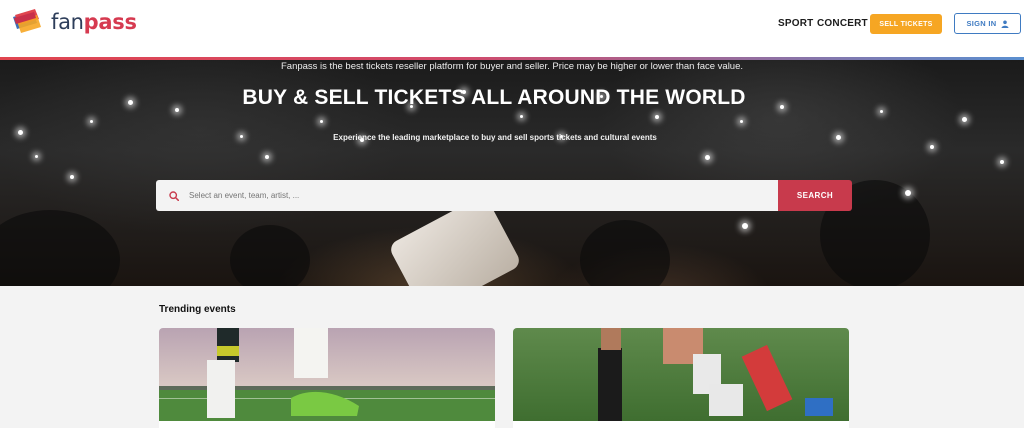 The image size is (1024, 428). I want to click on fanpass-logo: fanpass, so click(74, 22).